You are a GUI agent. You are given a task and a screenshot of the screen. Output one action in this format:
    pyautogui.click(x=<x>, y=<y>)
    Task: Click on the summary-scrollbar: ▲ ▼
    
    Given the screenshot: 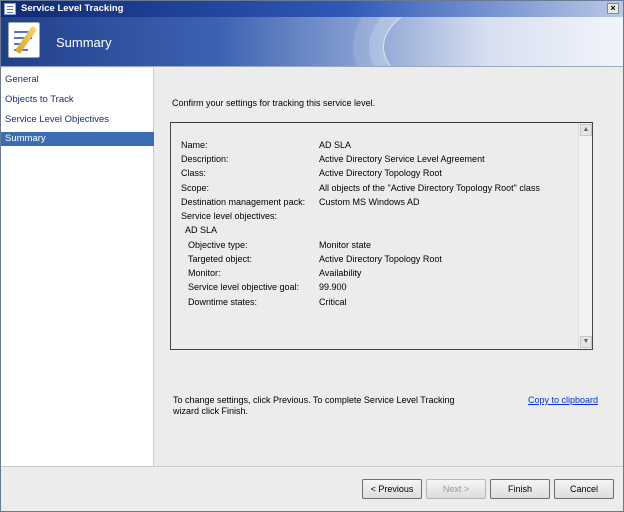 What is the action you would take?
    pyautogui.click(x=585, y=236)
    